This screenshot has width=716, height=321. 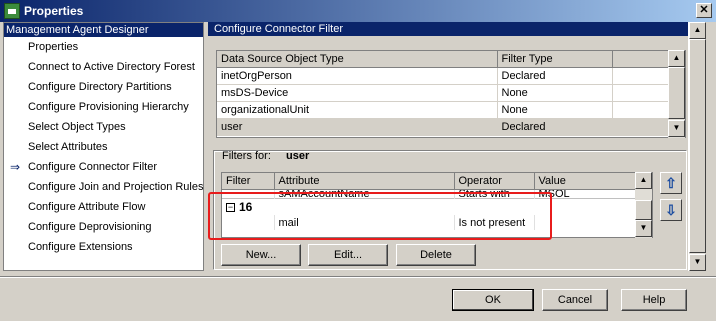 What do you see at coordinates (494, 181) in the screenshot?
I see `column-header-operator: Operator` at bounding box center [494, 181].